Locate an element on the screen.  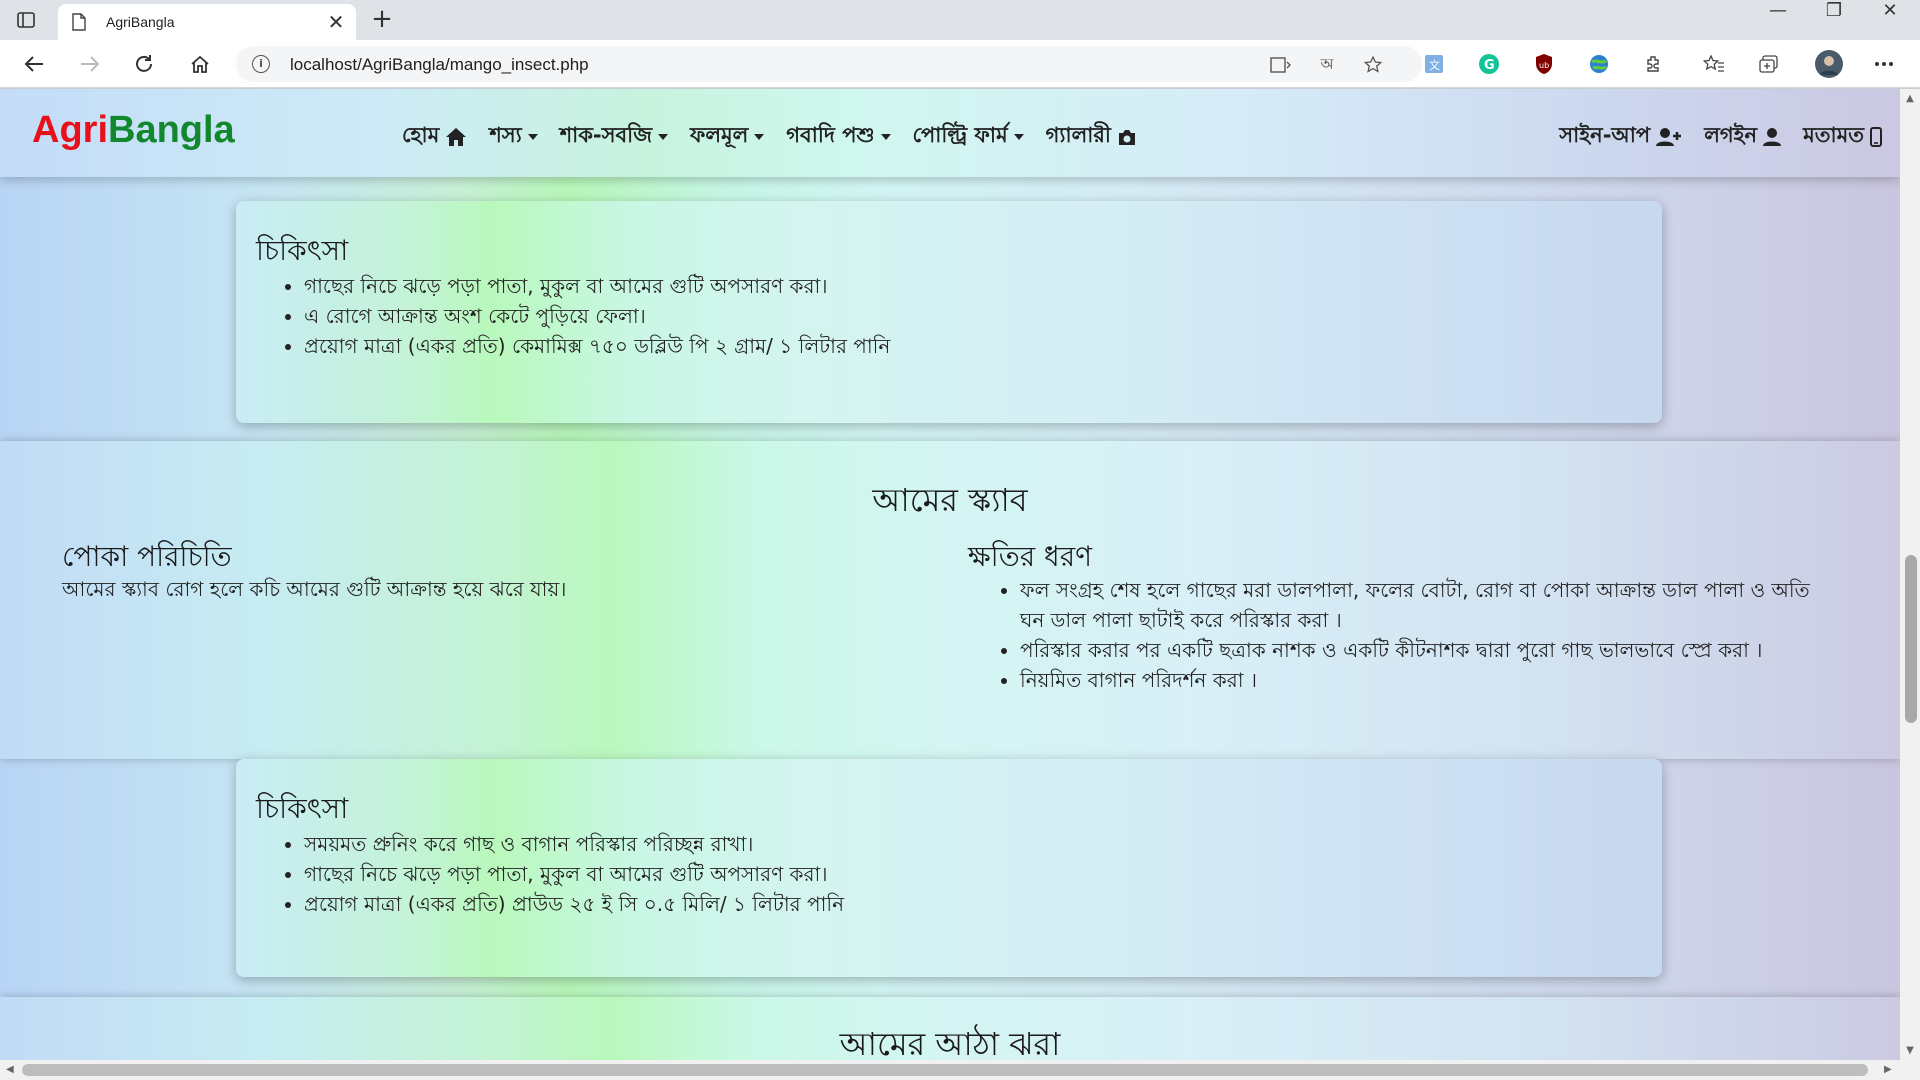
treatment-heading-1: চিকিৎসা is located at coordinates (302, 250).